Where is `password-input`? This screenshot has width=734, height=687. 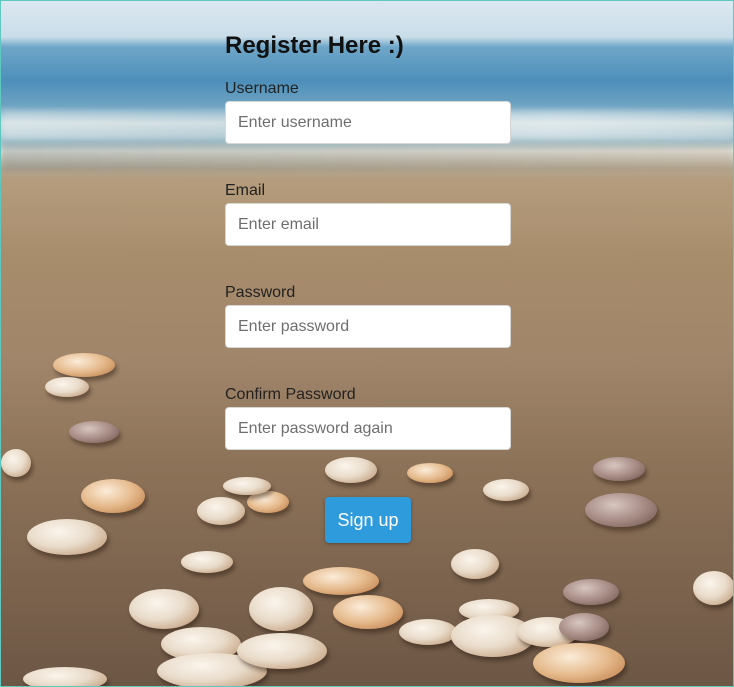
password-input is located at coordinates (368, 326).